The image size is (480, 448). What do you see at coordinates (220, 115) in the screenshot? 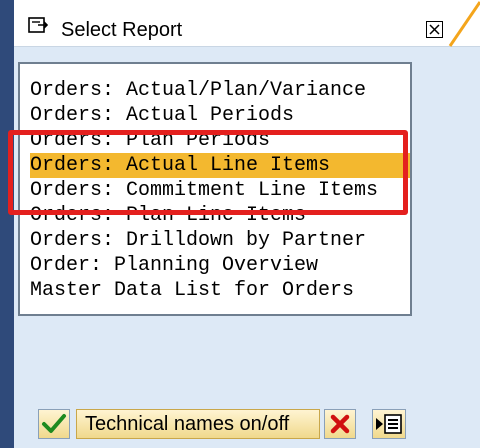
I see `report-item: Orders: Actual Periods` at bounding box center [220, 115].